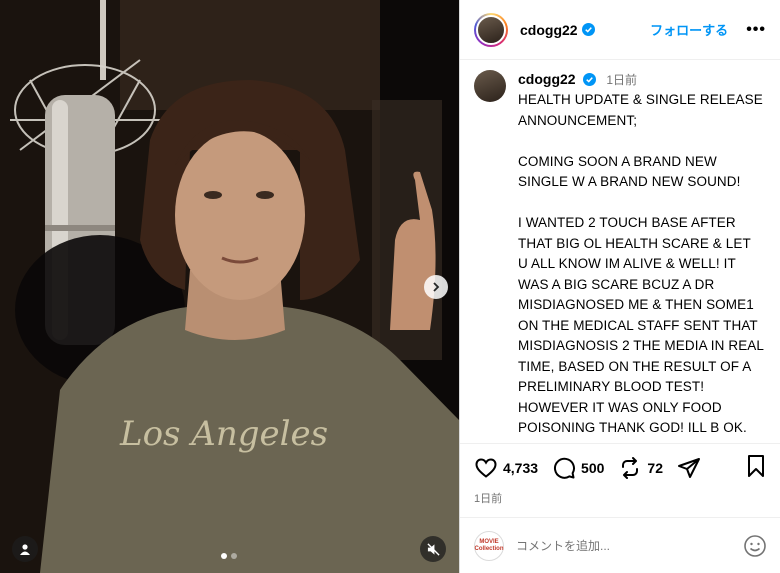 This screenshot has width=780, height=573. Describe the element at coordinates (547, 79) in the screenshot. I see `caption-username: cdogg22` at that location.